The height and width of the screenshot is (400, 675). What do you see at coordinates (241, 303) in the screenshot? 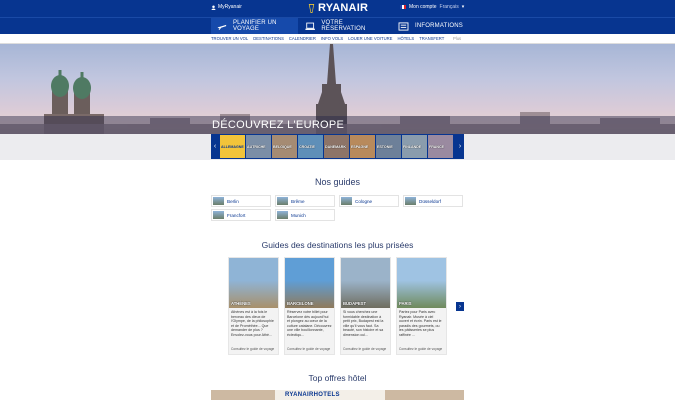
I see `destination-city: ATHÈNES` at bounding box center [241, 303].